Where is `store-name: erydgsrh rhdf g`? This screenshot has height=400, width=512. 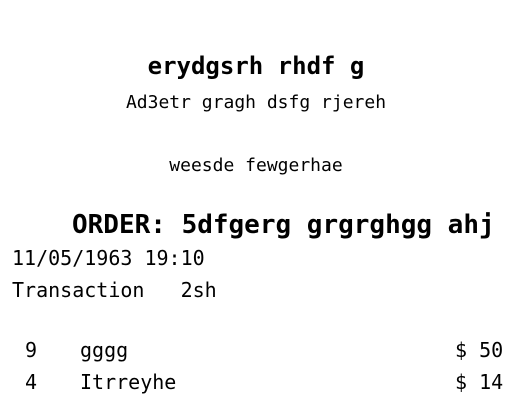
store-name: erydgsrh rhdf g is located at coordinates (256, 66).